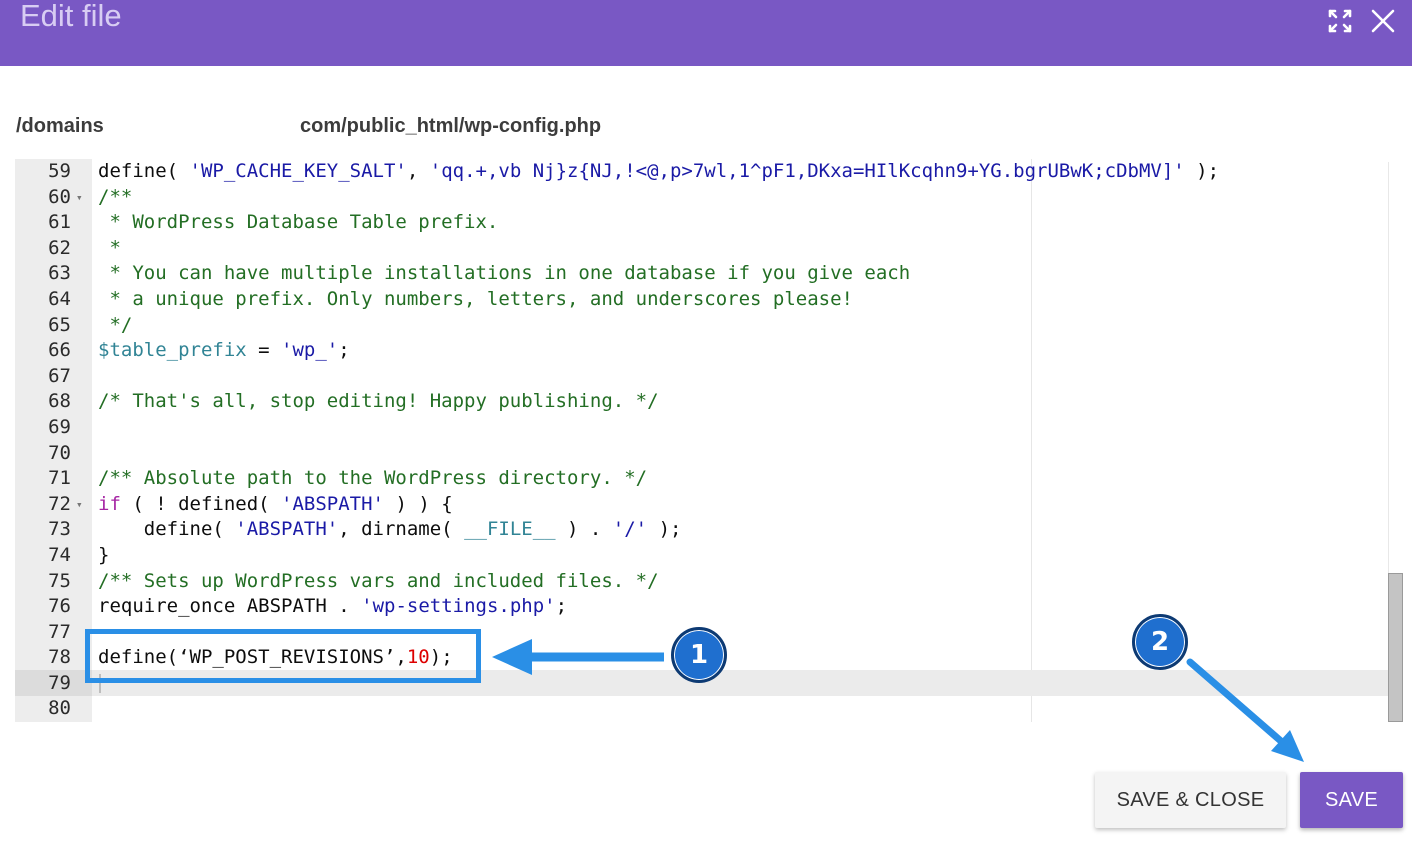  Describe the element at coordinates (59, 247) in the screenshot. I see `line-number: 62` at that location.